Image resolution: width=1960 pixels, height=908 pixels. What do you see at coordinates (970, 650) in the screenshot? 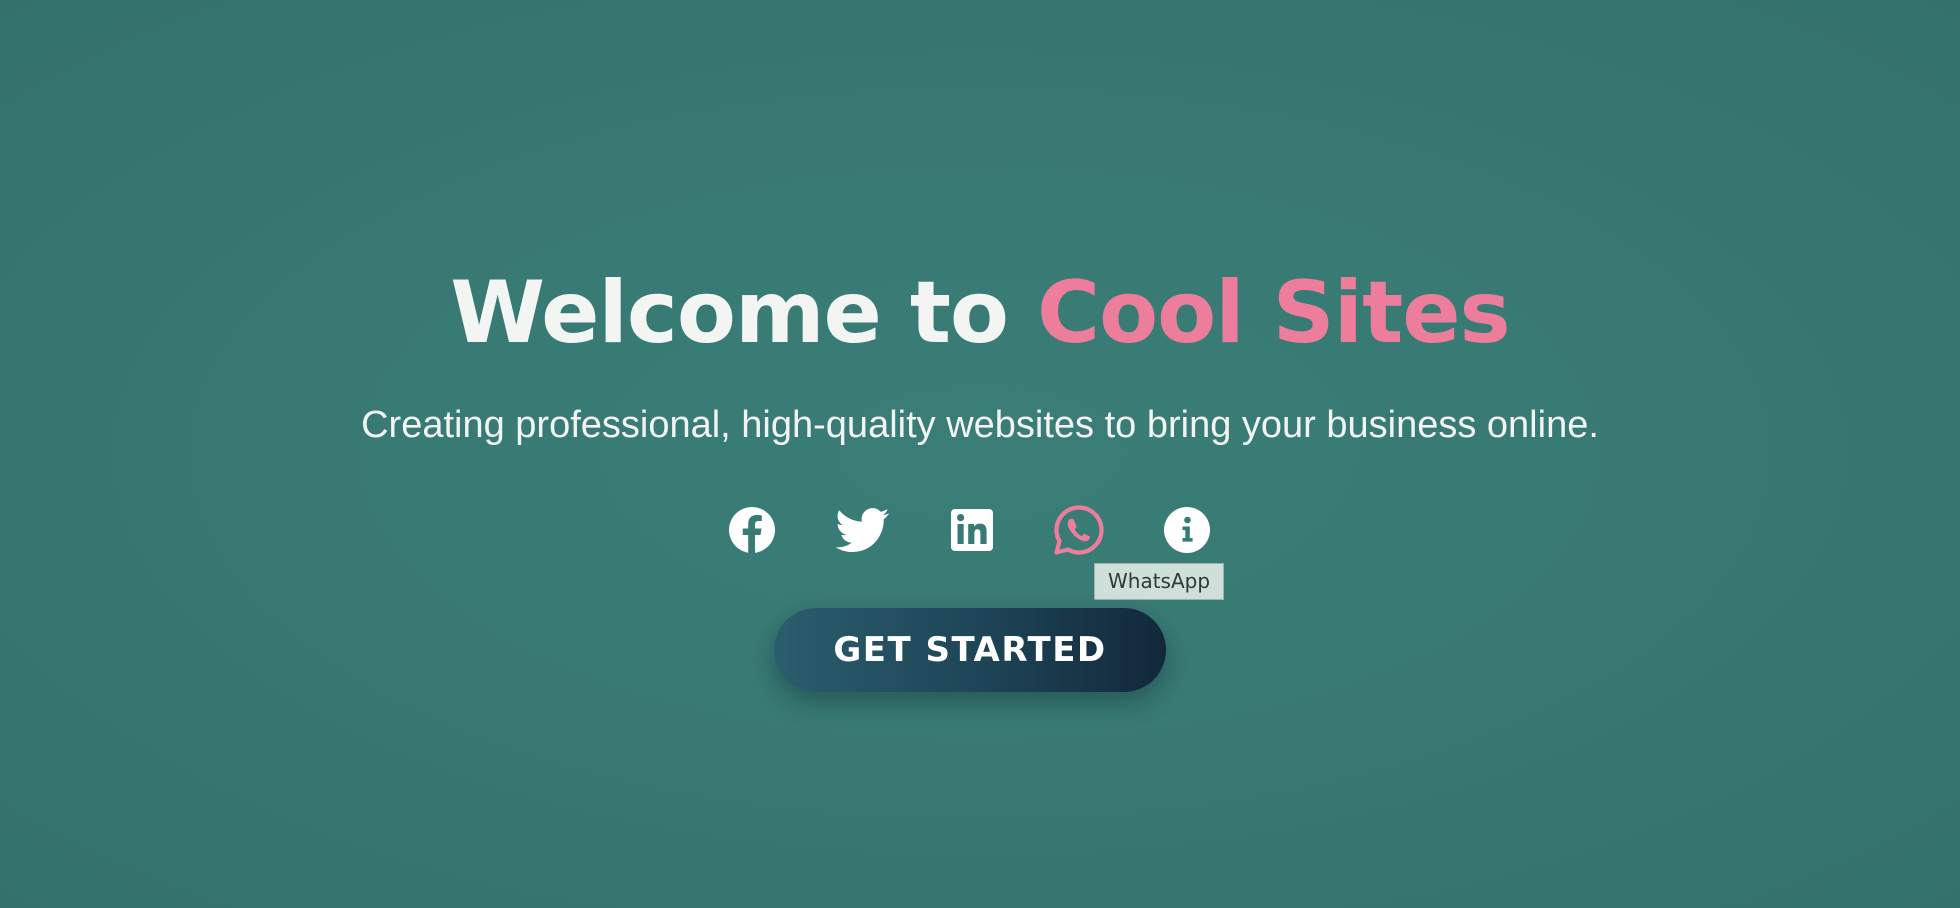
I see `get-started-button: GET STARTED` at bounding box center [970, 650].